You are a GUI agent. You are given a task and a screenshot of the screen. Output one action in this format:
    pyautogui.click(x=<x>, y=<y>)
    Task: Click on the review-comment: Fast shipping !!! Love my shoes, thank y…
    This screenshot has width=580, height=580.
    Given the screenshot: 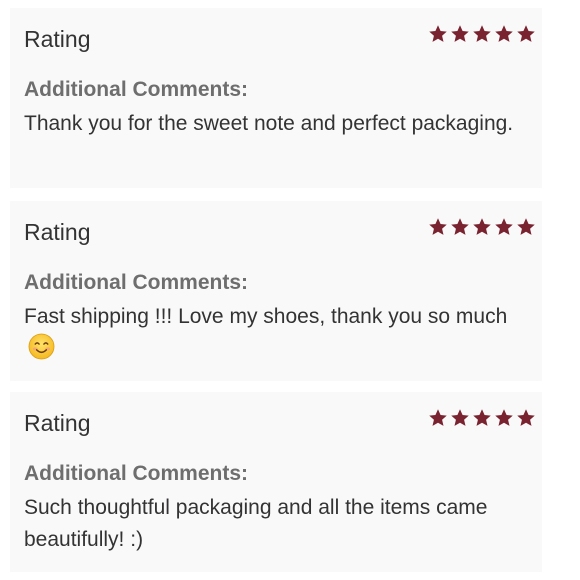 What is the action you would take?
    pyautogui.click(x=274, y=333)
    